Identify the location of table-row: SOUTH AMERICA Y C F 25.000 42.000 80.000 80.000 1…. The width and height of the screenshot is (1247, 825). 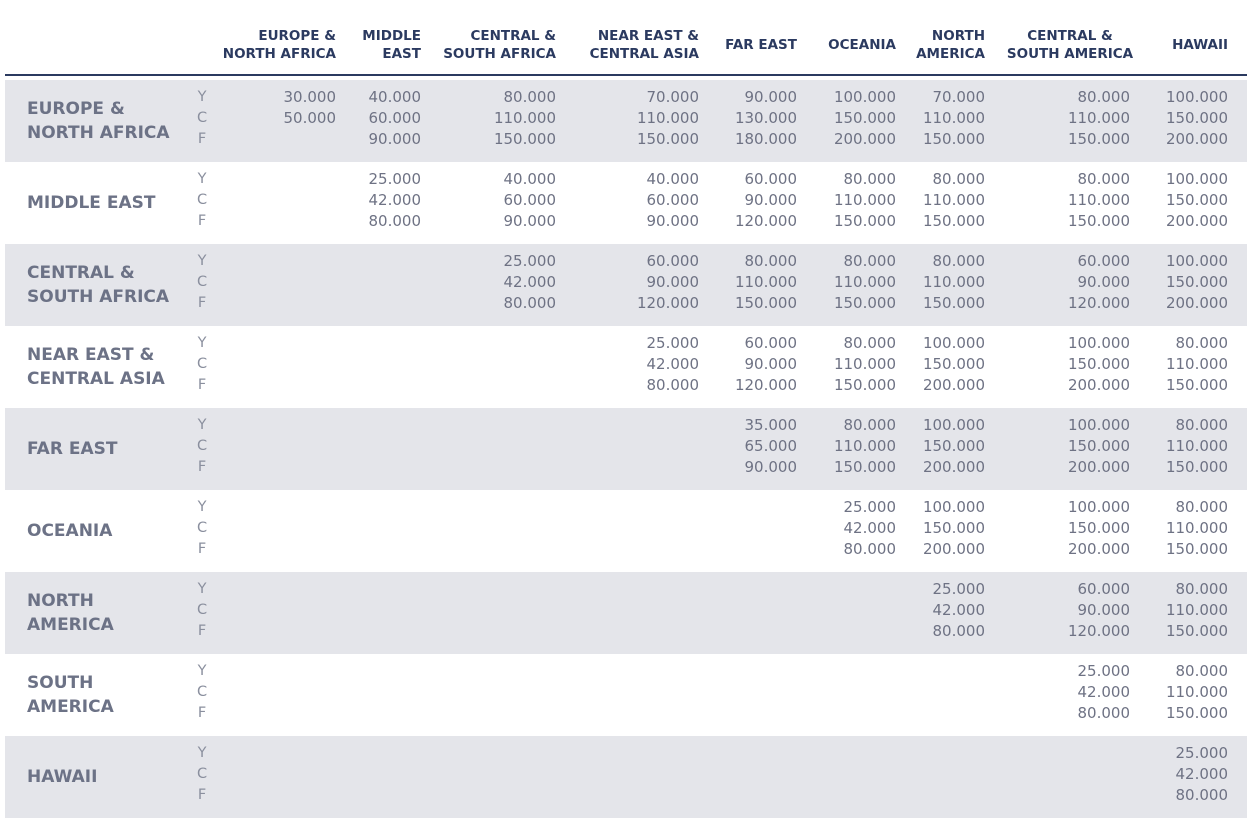
(626, 695).